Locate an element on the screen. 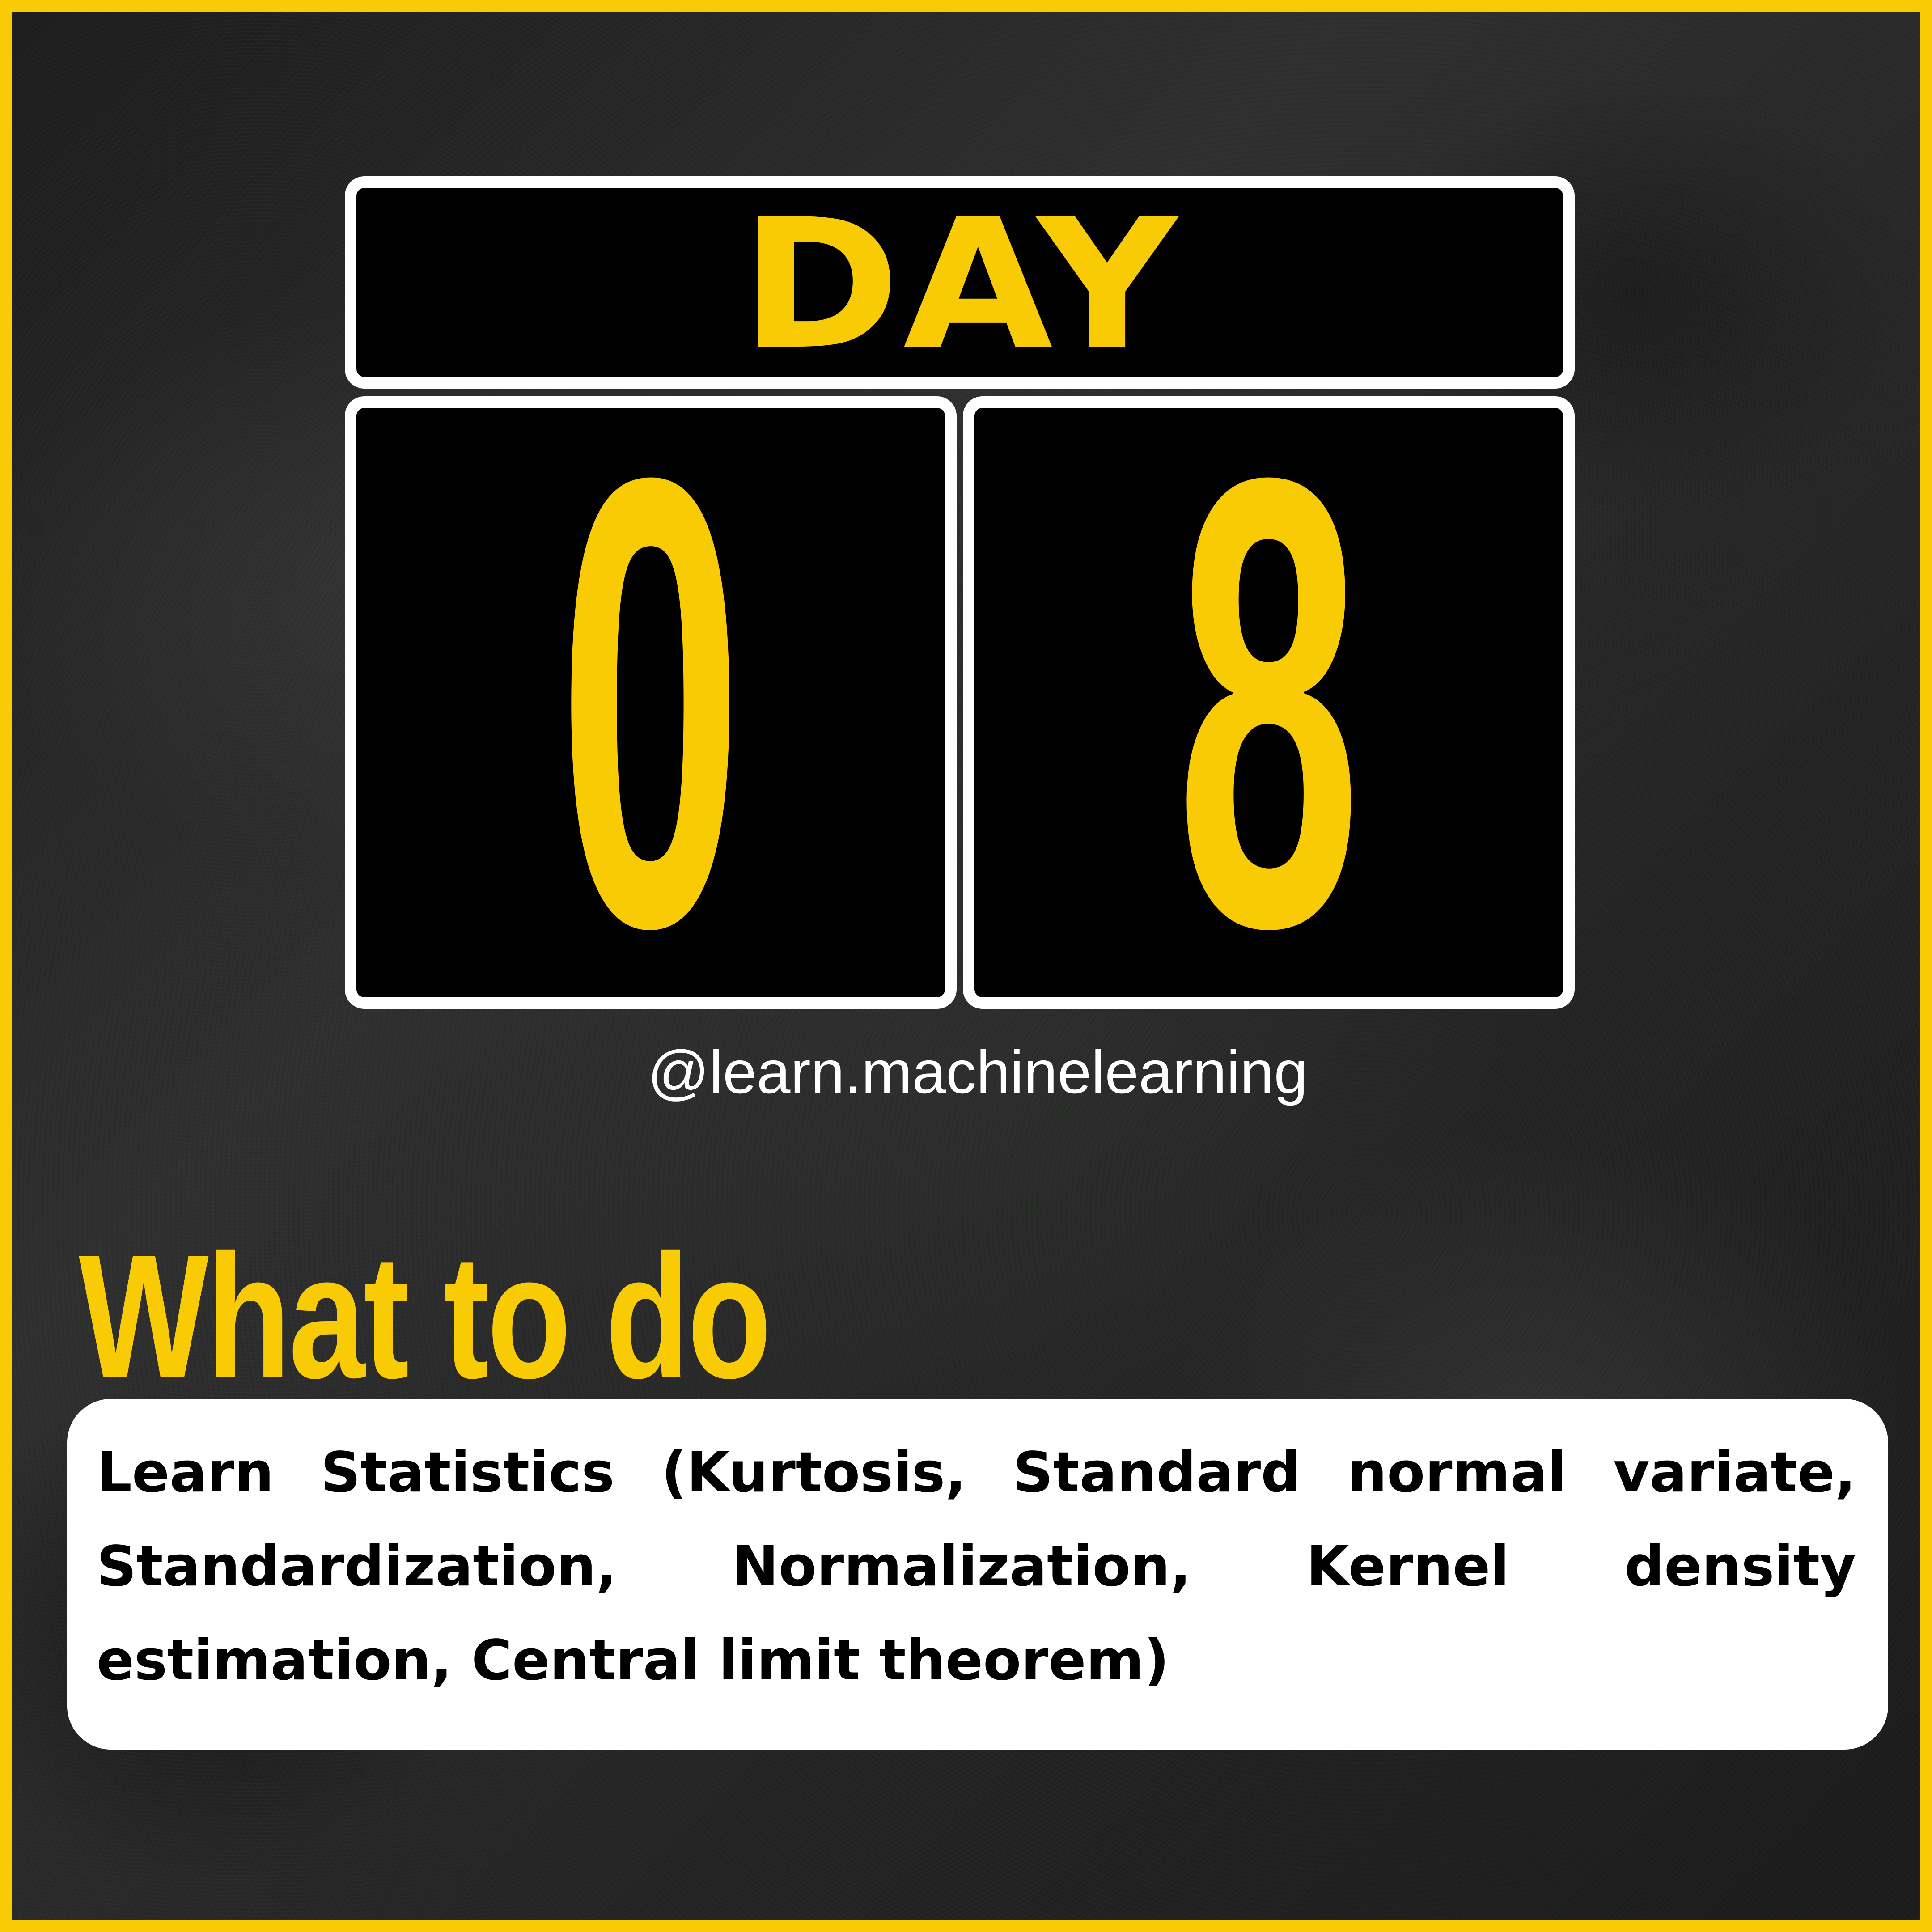 The width and height of the screenshot is (1932, 1932). day-digit-card-tens: 0 is located at coordinates (651, 702).